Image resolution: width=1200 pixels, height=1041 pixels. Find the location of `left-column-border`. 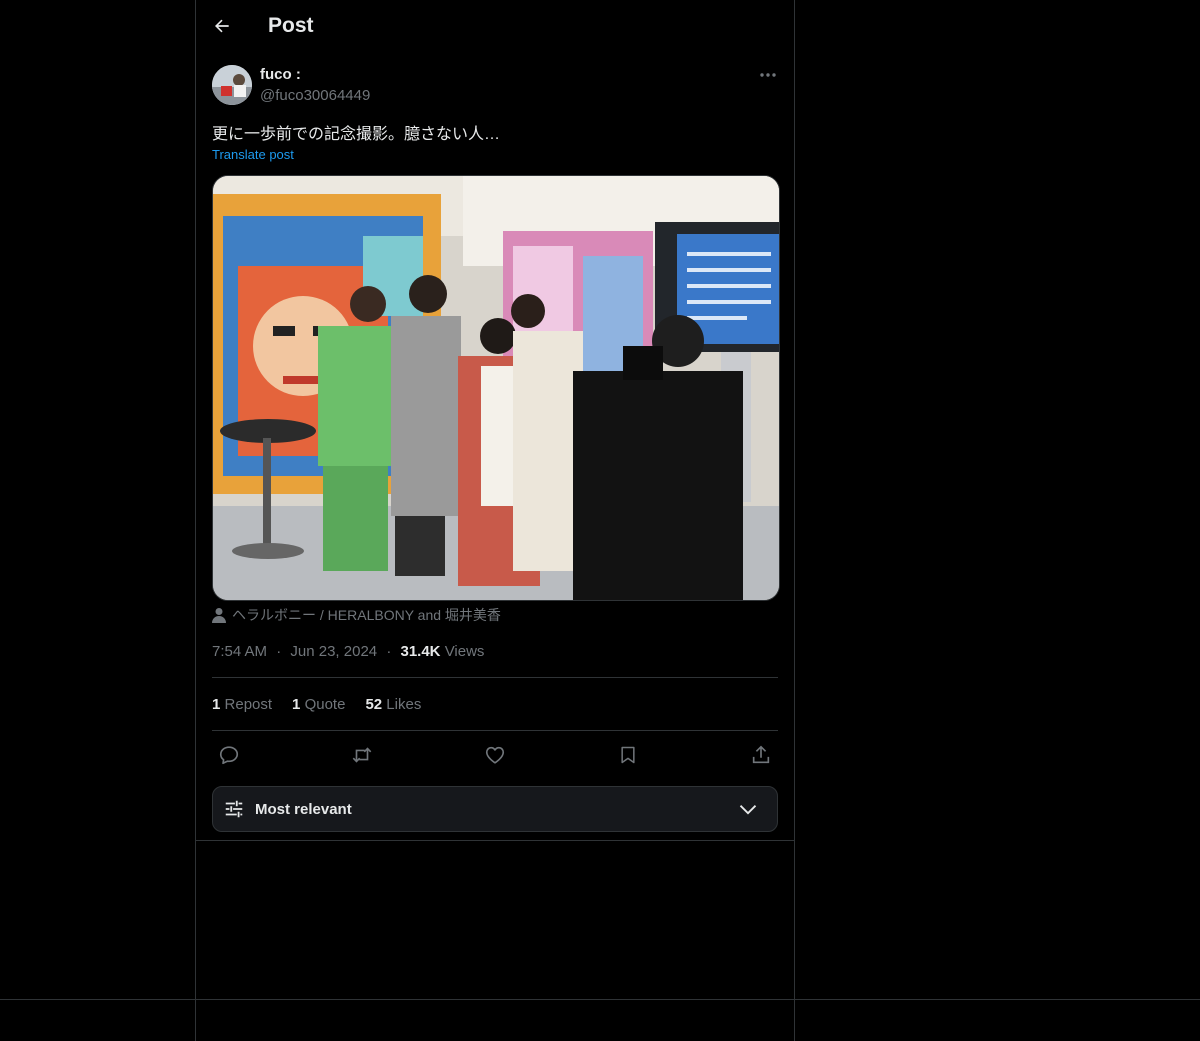

left-column-border is located at coordinates (195, 520).